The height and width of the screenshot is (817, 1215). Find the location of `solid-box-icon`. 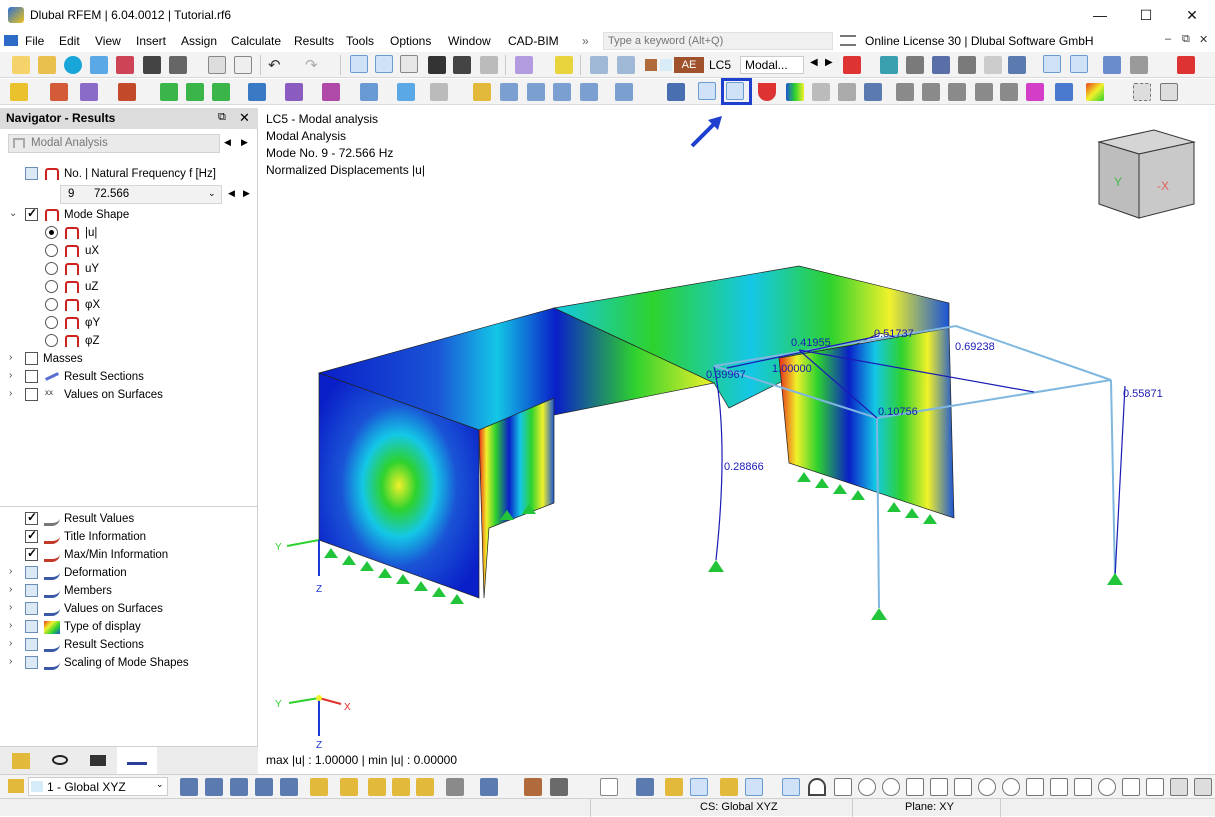

solid-box-icon is located at coordinates (821, 92).